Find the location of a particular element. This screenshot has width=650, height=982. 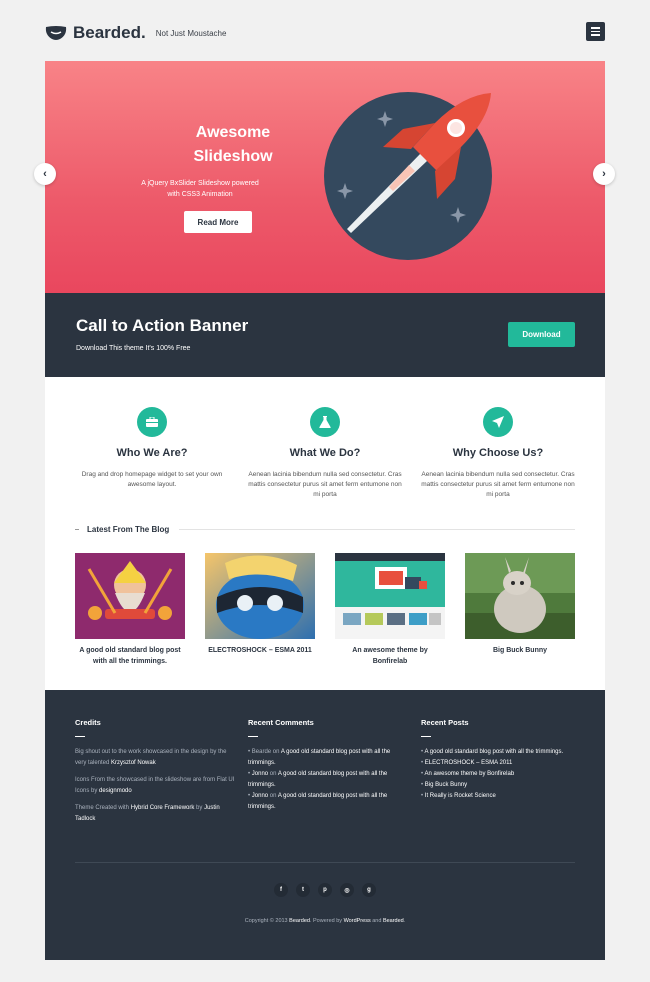

footer-col-title: Recent Comments is located at coordinates (281, 722).